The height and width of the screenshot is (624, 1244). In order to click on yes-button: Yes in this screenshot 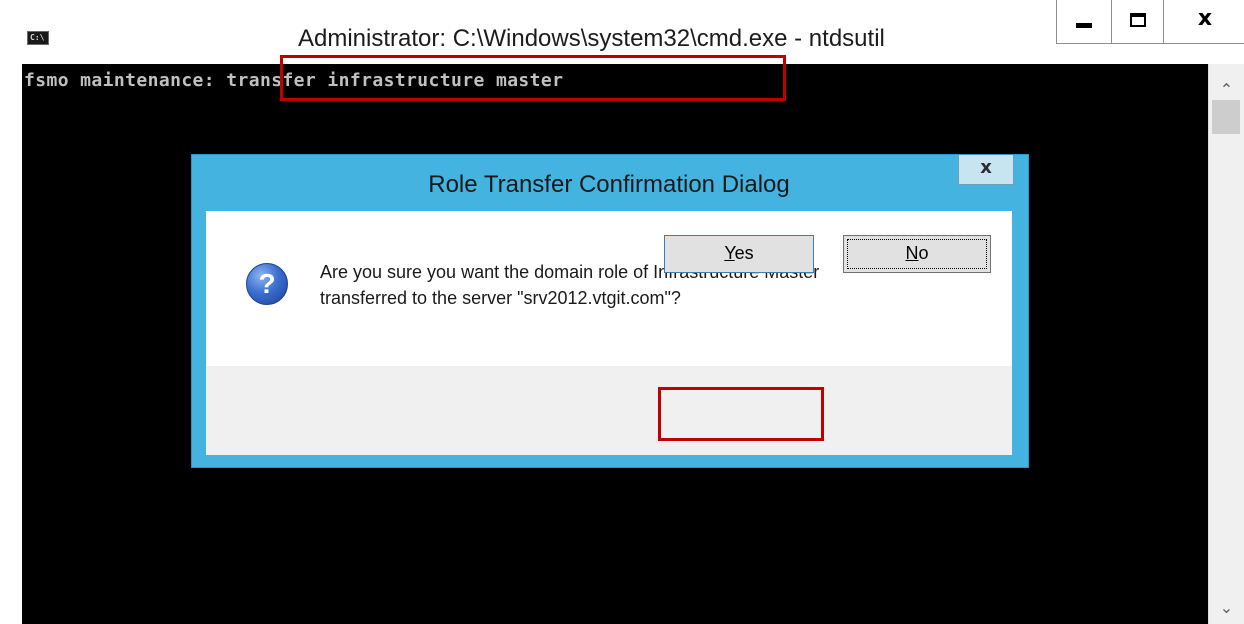, I will do `click(739, 254)`.